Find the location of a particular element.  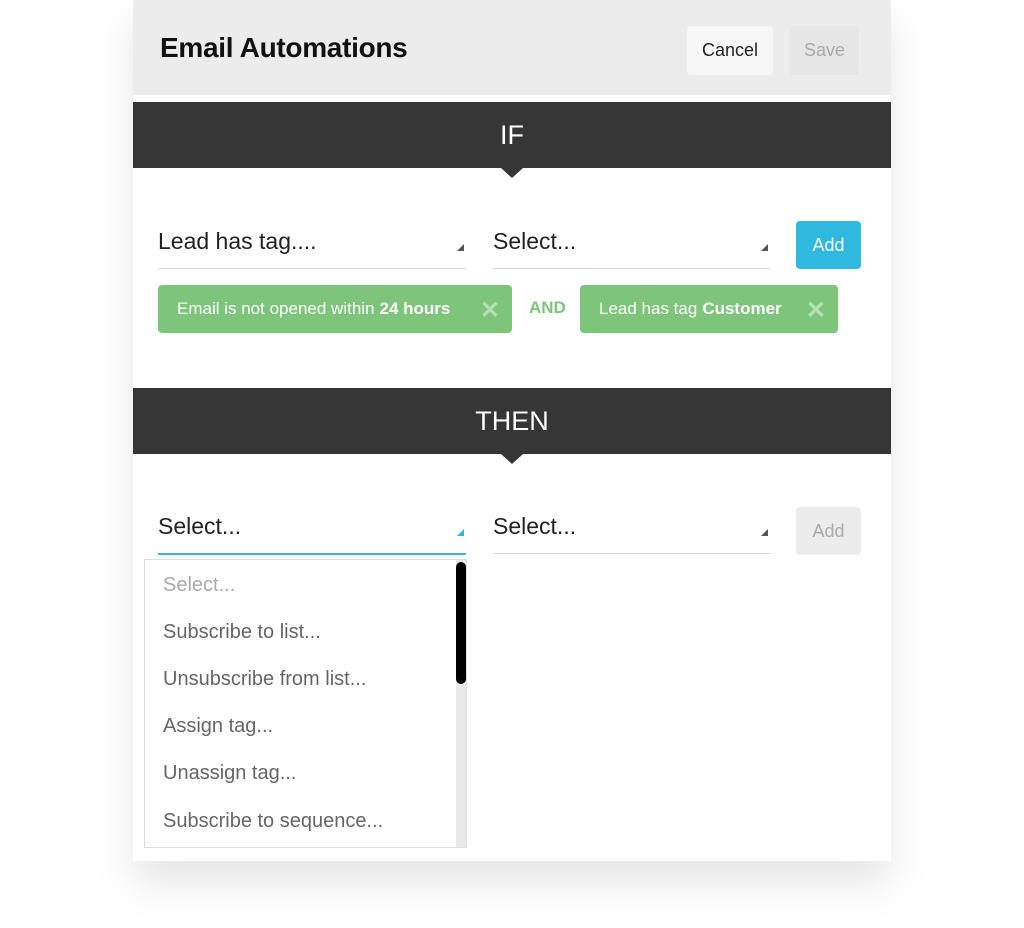

and-joiner: AND is located at coordinates (547, 307).